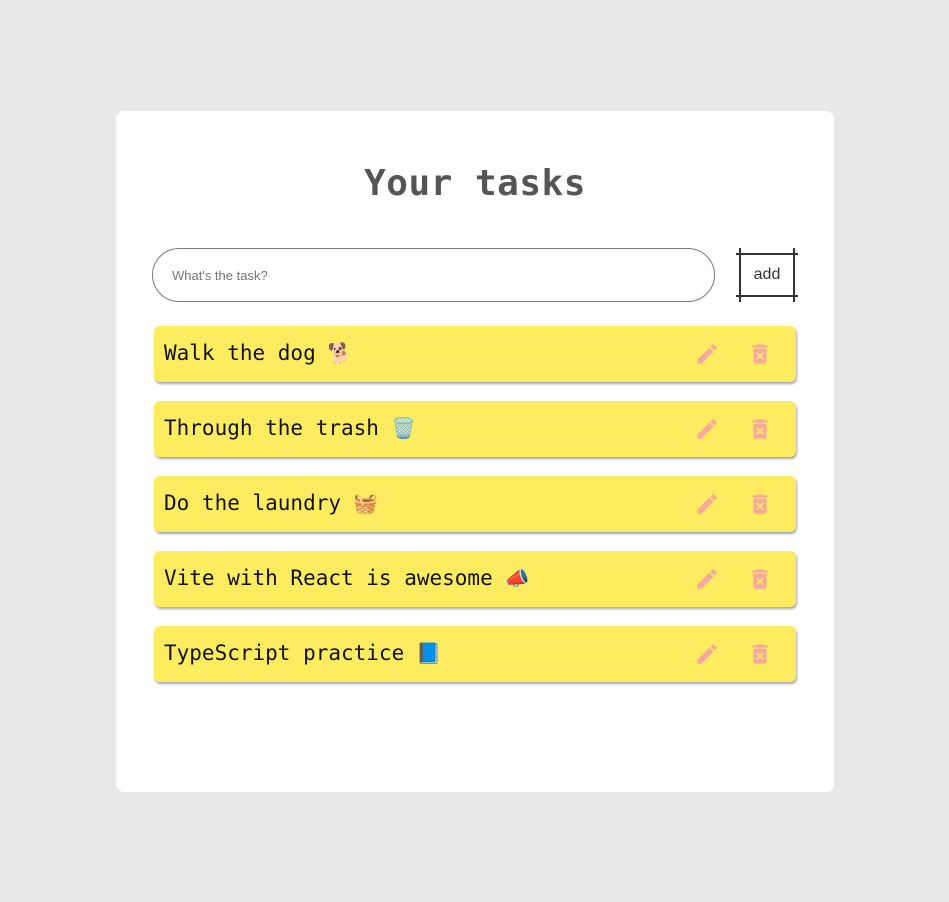 This screenshot has height=902, width=949. What do you see at coordinates (475, 504) in the screenshot?
I see `task-item: Do the laundry 🧺` at bounding box center [475, 504].